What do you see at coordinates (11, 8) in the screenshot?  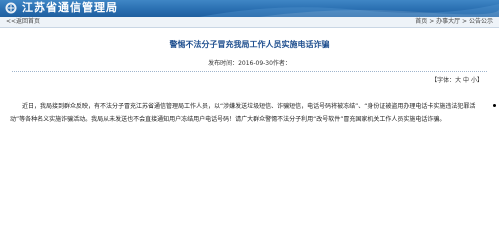 I see `logo-icon` at bounding box center [11, 8].